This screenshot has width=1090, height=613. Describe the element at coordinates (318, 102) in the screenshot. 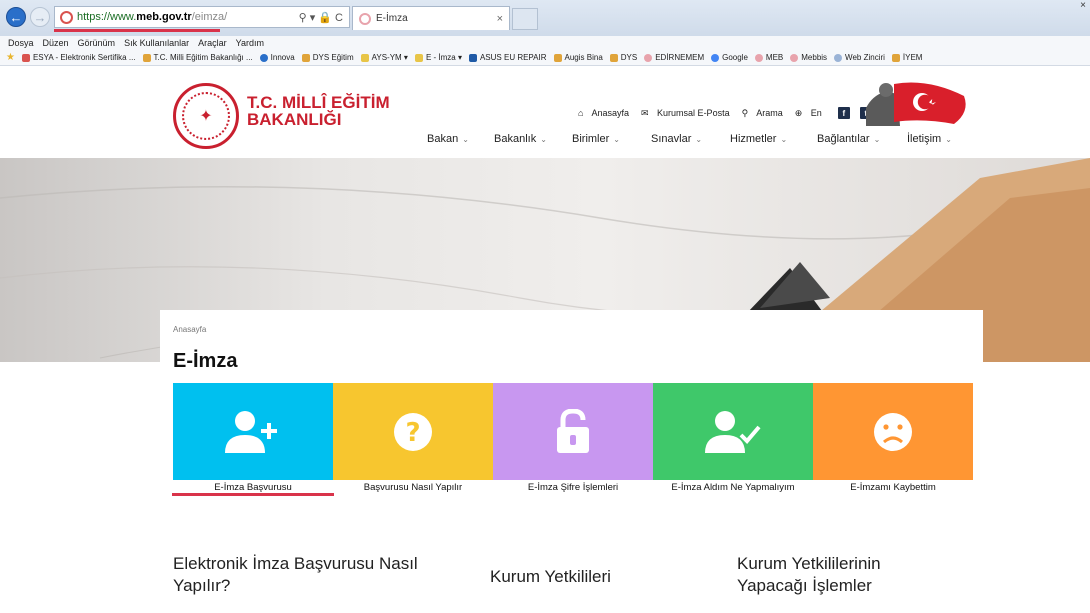

I see `logo-line-1: T.C. MİLLÎ EĞİTİM` at that location.